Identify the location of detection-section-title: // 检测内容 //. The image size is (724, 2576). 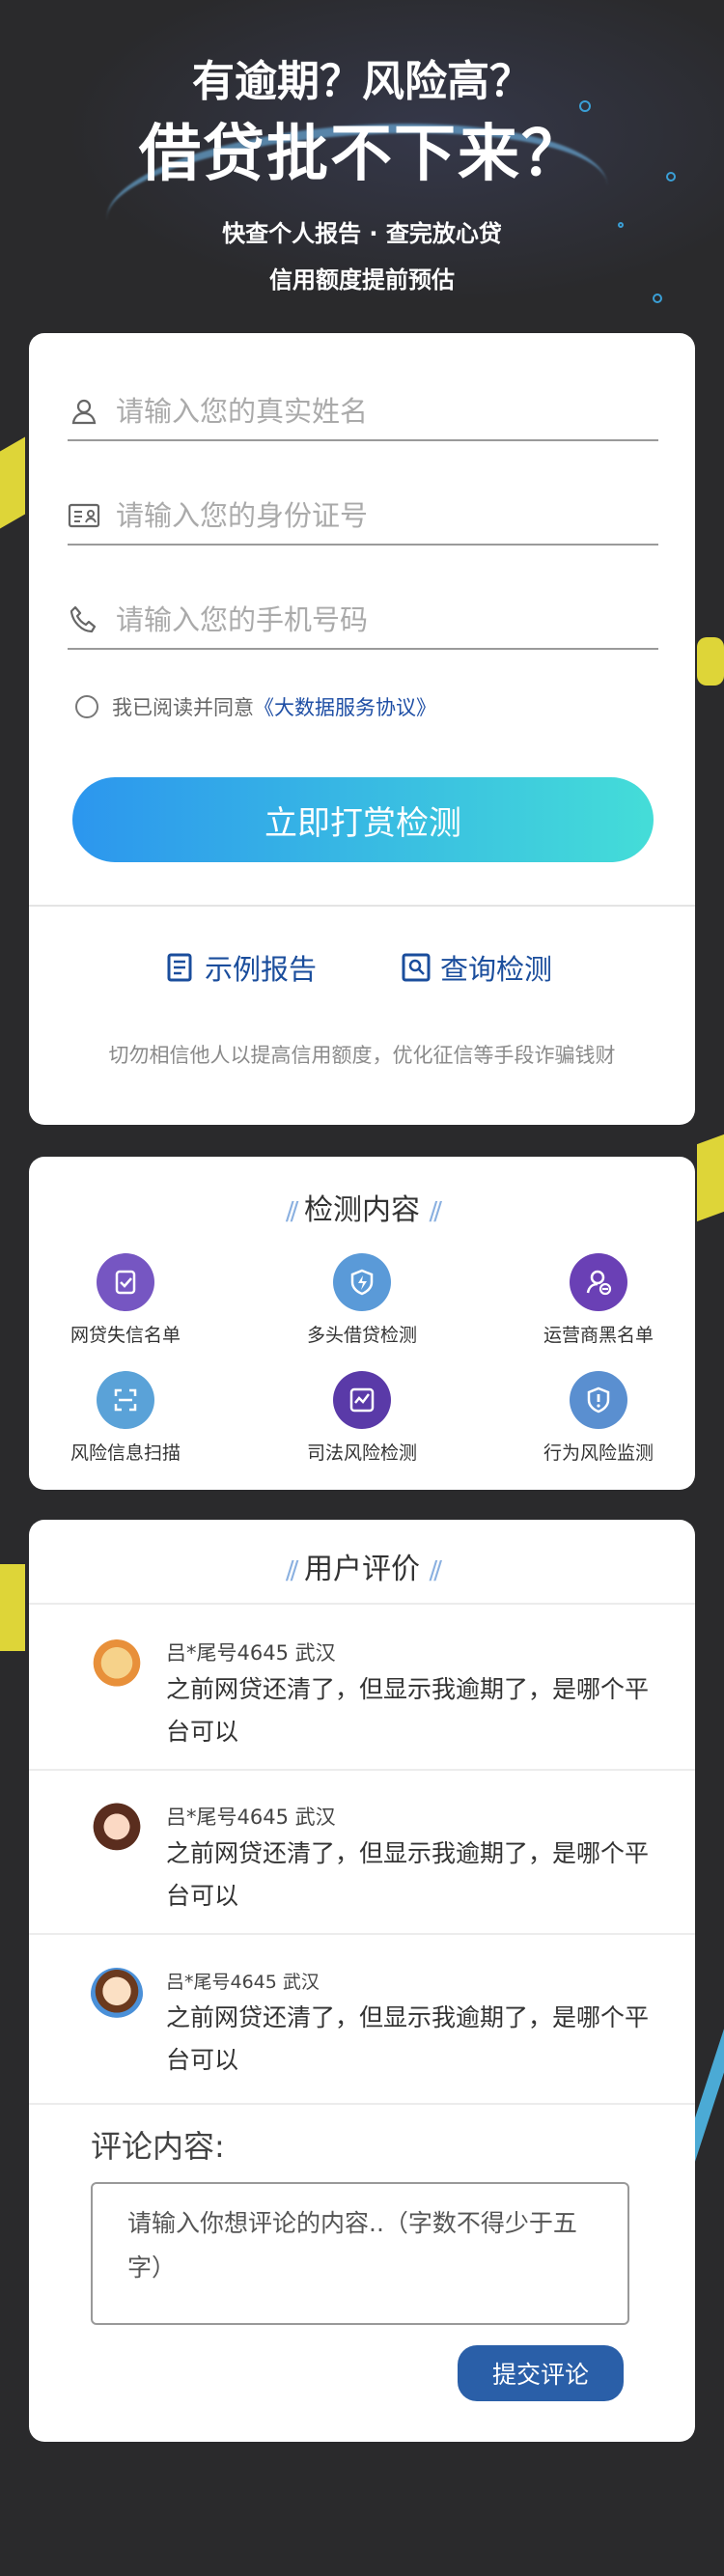
(362, 1207).